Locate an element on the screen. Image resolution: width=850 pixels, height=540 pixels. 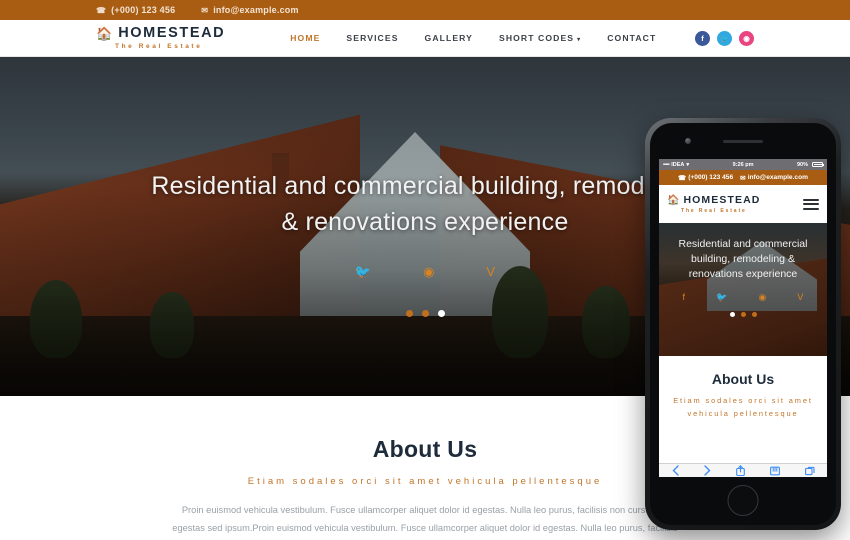
phone-camera is located at coordinates (688, 141).